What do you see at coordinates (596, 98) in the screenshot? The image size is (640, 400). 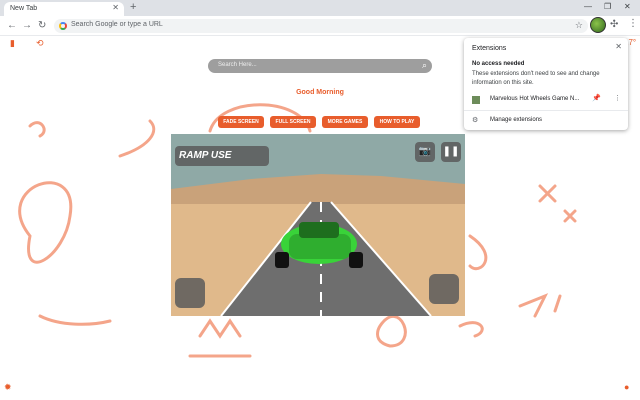 I see `pin-icon: 📌` at bounding box center [596, 98].